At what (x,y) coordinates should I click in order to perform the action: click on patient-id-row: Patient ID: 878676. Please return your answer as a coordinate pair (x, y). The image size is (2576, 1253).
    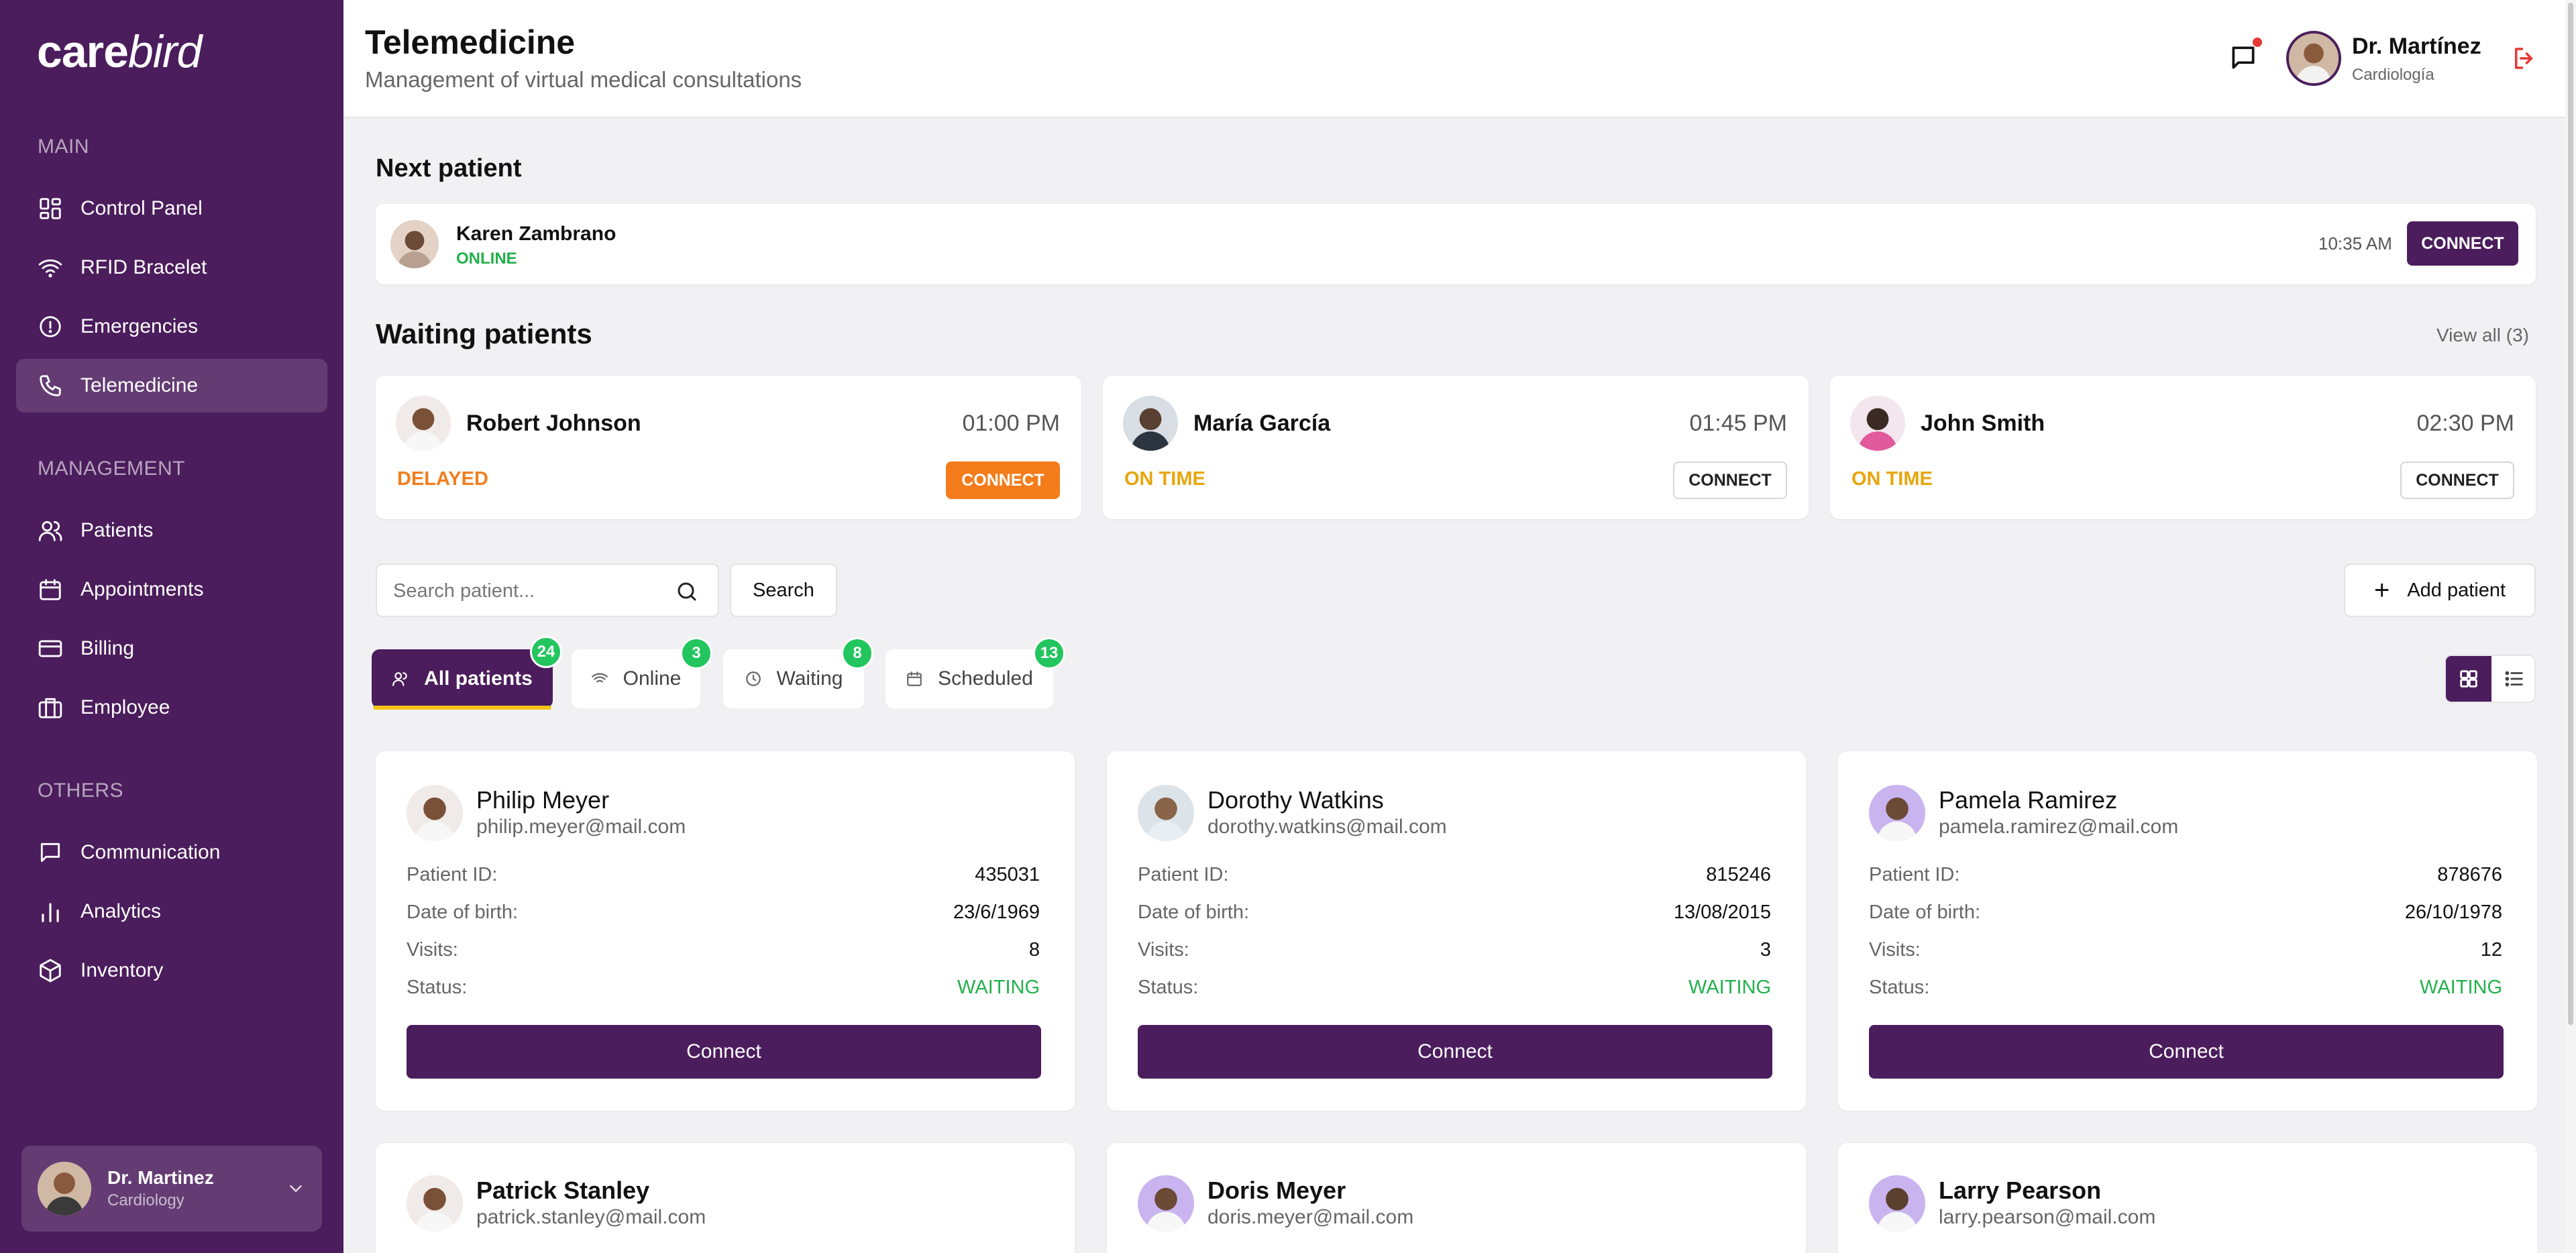
    Looking at the image, I should click on (2185, 874).